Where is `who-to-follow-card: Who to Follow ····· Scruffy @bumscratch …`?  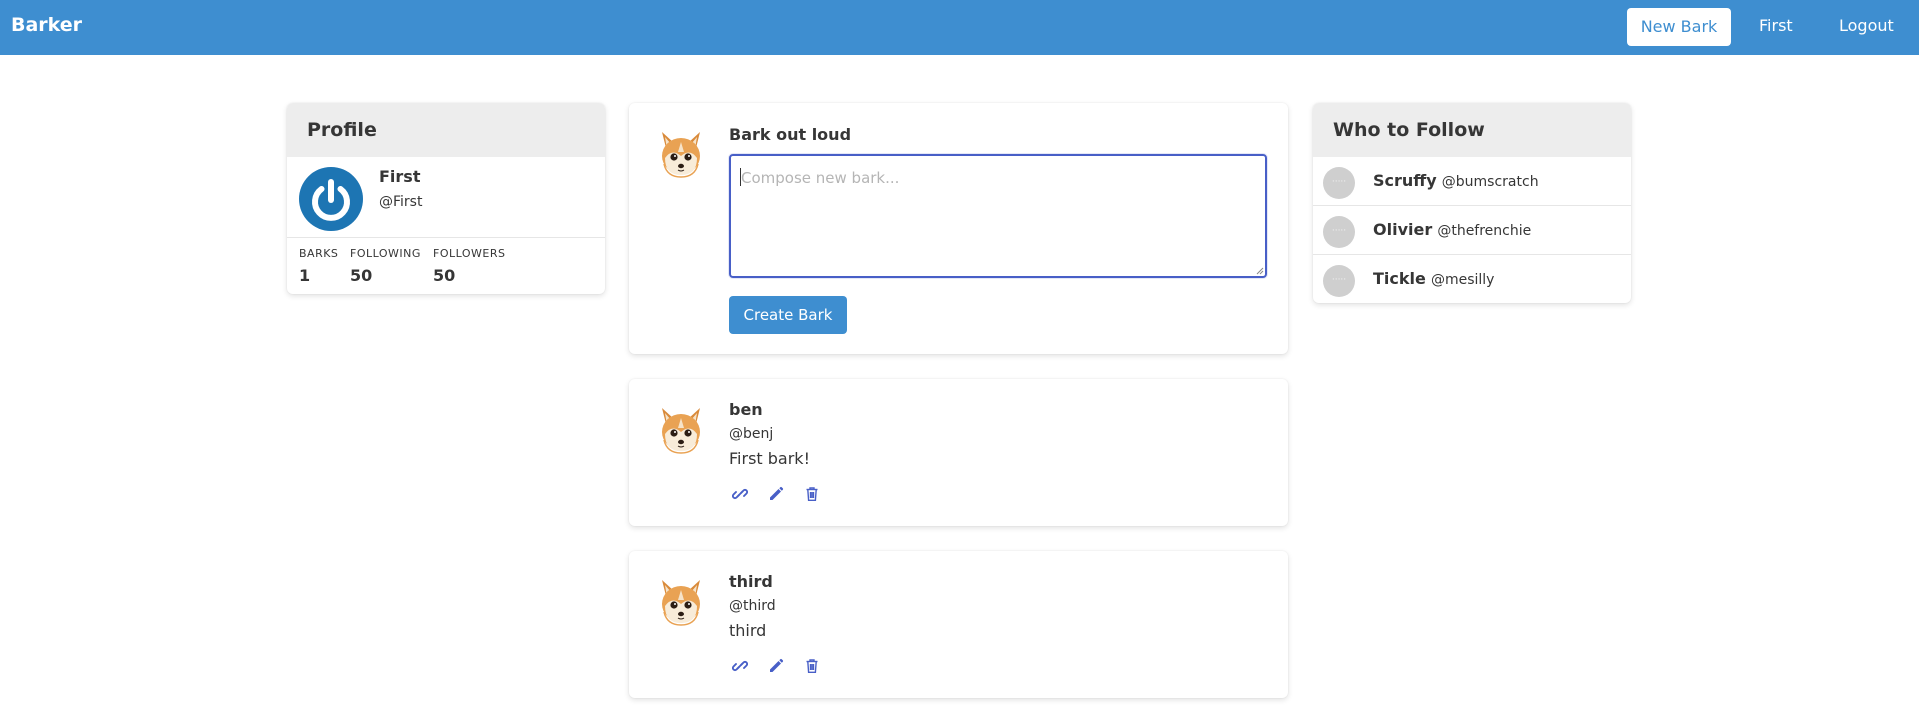 who-to-follow-card: Who to Follow ····· Scruffy @bumscratch … is located at coordinates (1472, 203).